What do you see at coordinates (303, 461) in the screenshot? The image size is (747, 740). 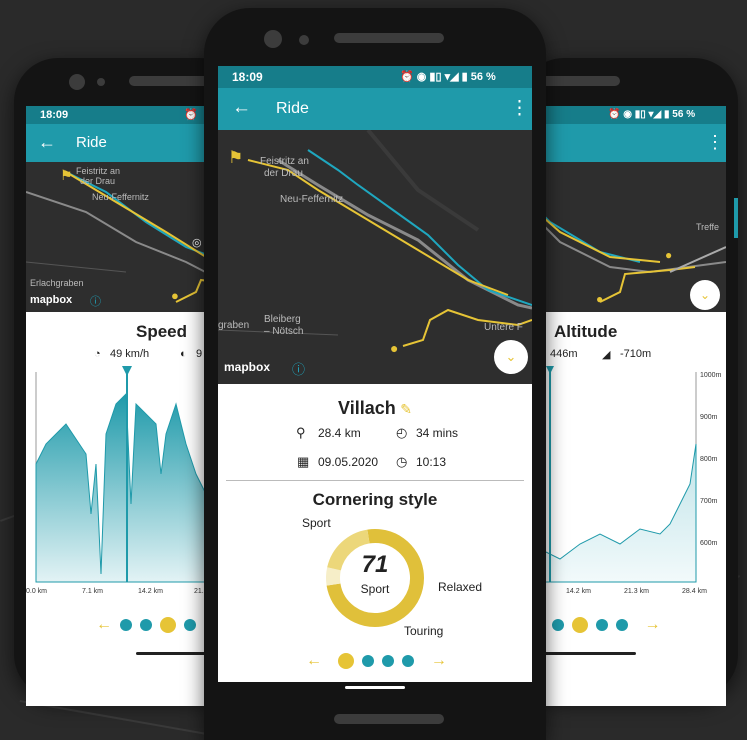 I see `calendar-icon: ▦` at bounding box center [303, 461].